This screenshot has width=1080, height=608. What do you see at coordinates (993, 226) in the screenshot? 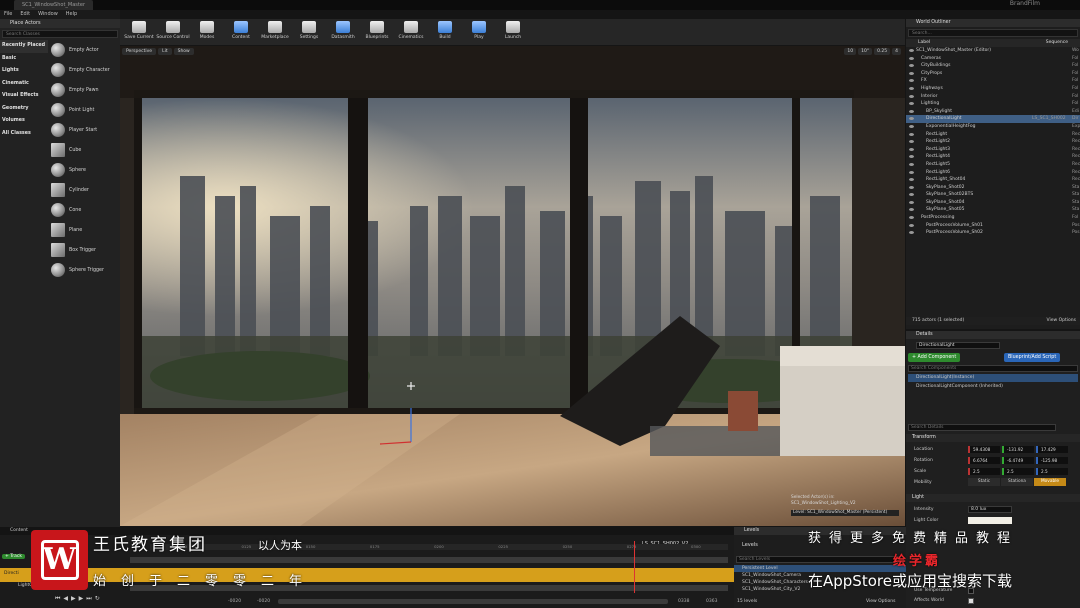
I see `outliner-row: PostProcessVolume_Sh01 Pos` at bounding box center [993, 226].